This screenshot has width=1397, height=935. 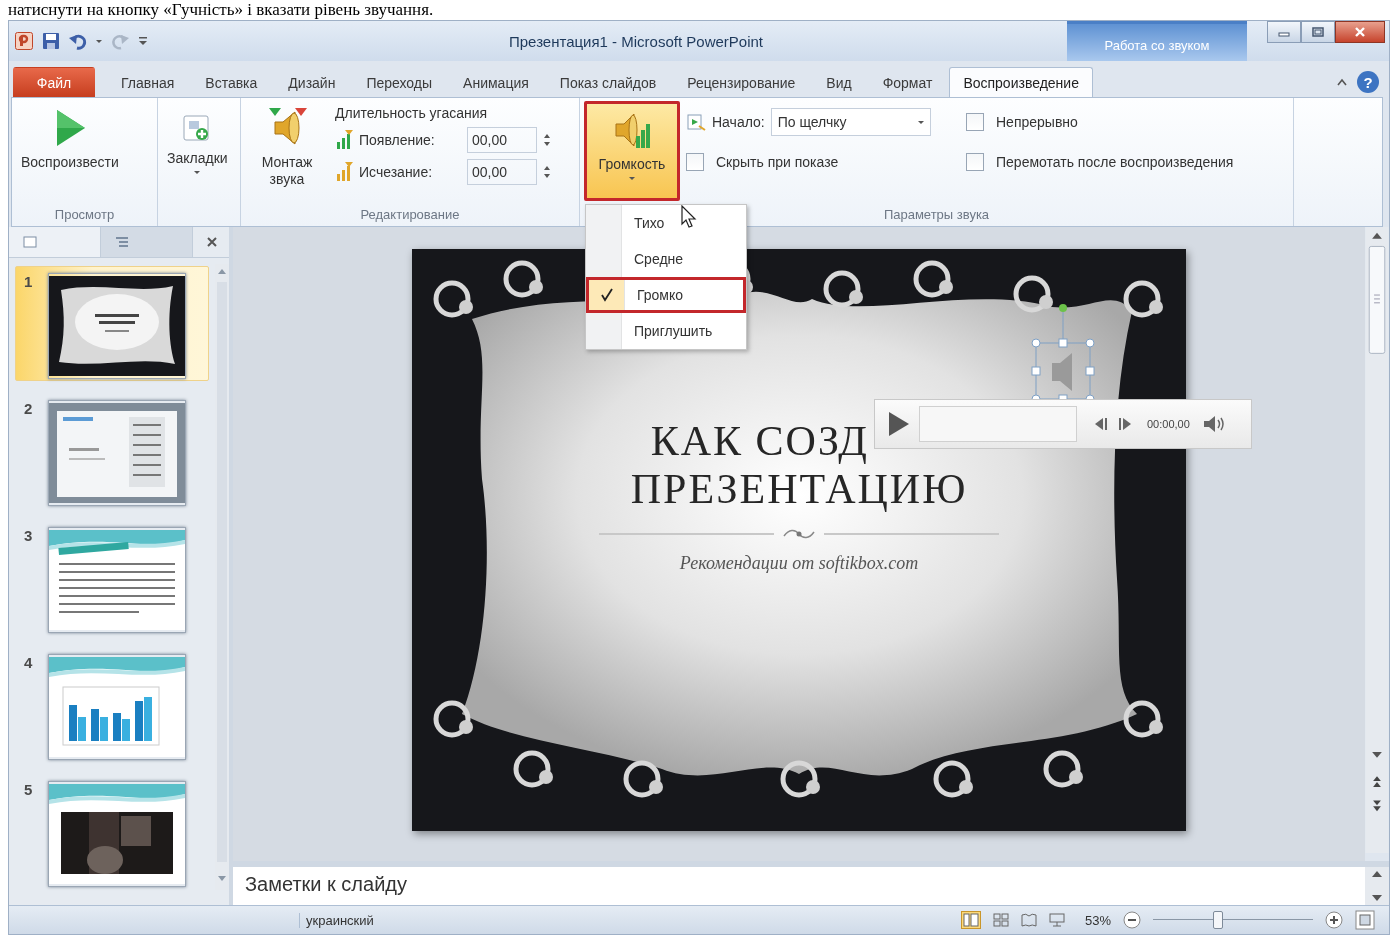 I want to click on play-button: Воспроизвести, so click(x=70, y=137).